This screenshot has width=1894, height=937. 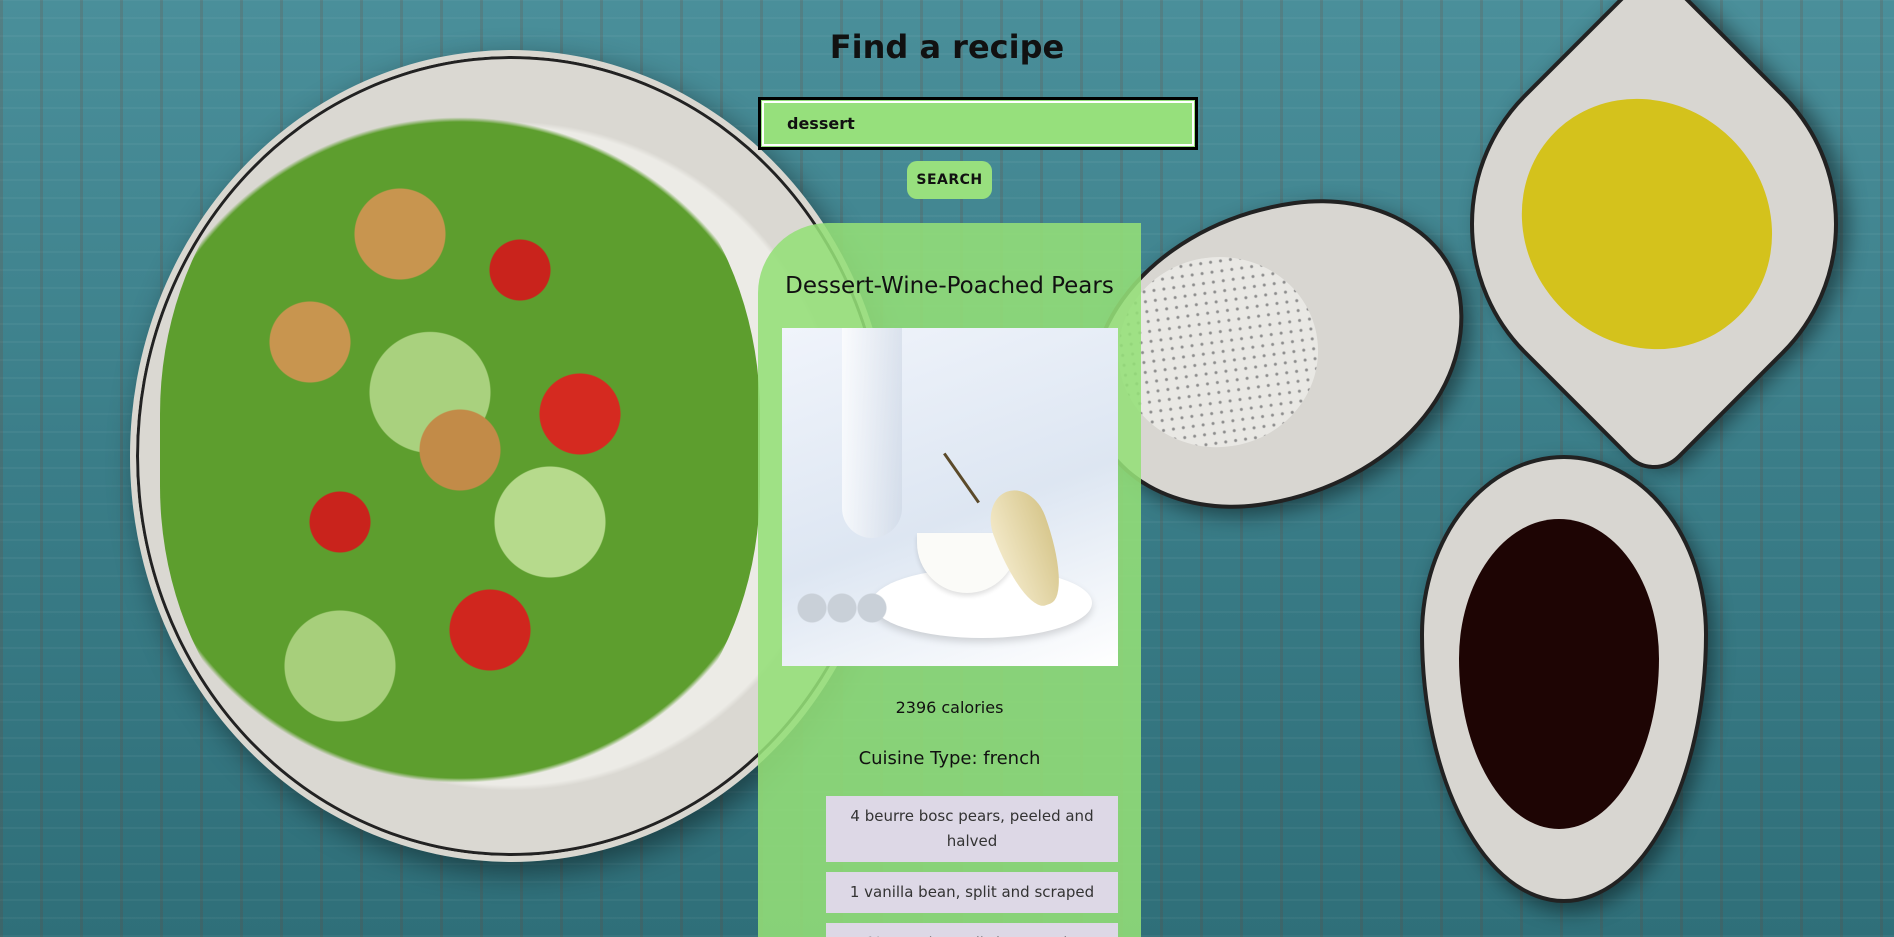 What do you see at coordinates (949, 707) in the screenshot?
I see `recipe-calories: 2396 calories` at bounding box center [949, 707].